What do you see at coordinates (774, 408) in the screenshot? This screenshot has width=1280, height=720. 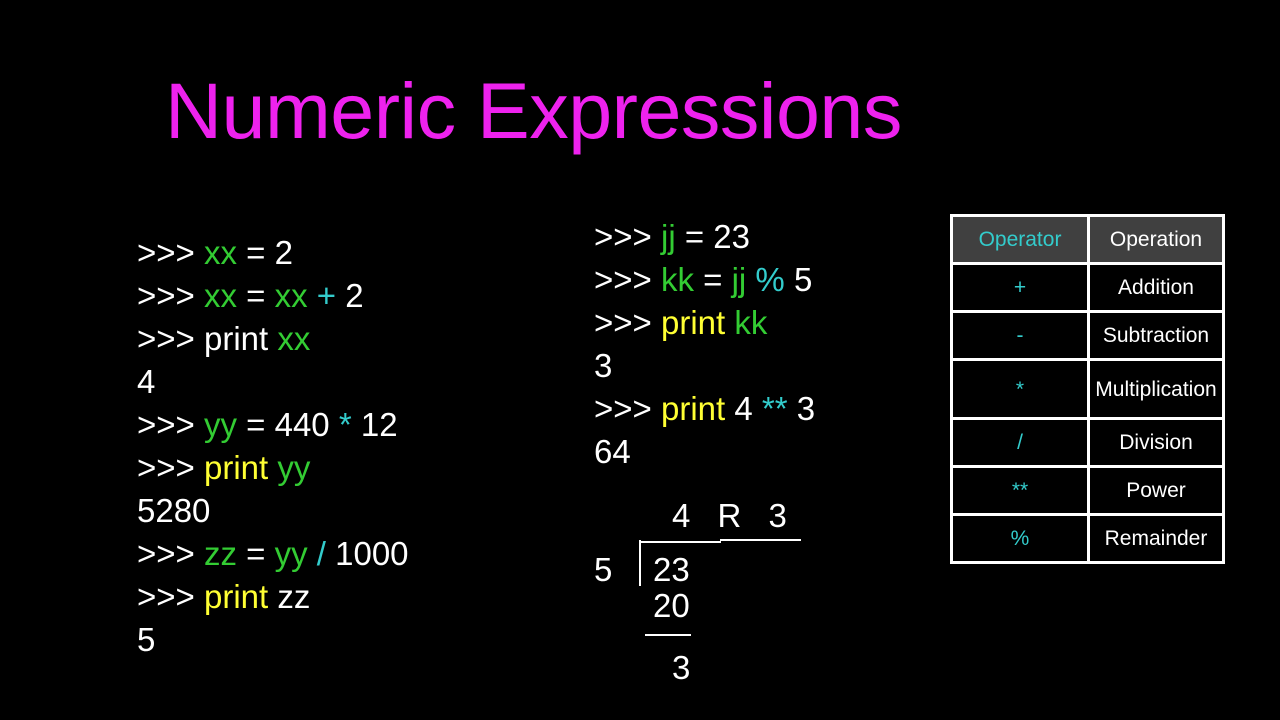 I see `code-token: **` at bounding box center [774, 408].